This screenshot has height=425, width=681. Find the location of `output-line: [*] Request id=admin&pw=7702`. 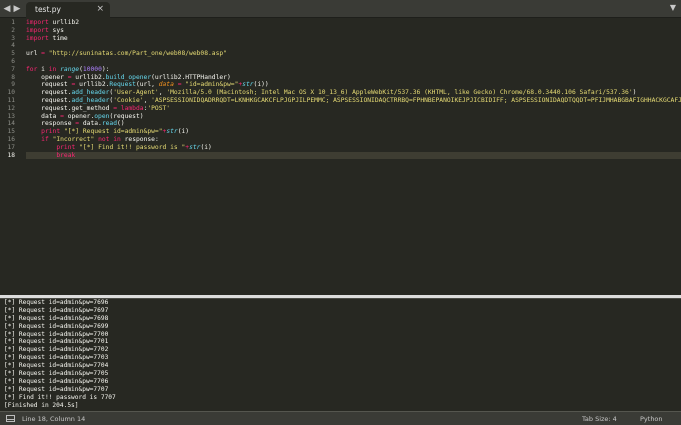

output-line: [*] Request id=admin&pw=7702 is located at coordinates (56, 350).